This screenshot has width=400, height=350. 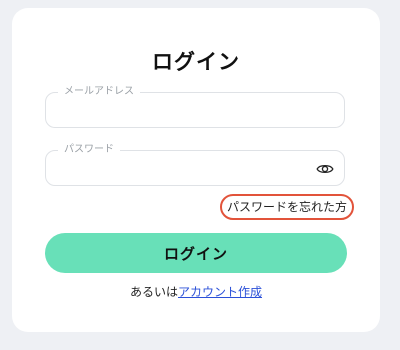 What do you see at coordinates (99, 92) in the screenshot?
I see `email-field-label: メールアドレス` at bounding box center [99, 92].